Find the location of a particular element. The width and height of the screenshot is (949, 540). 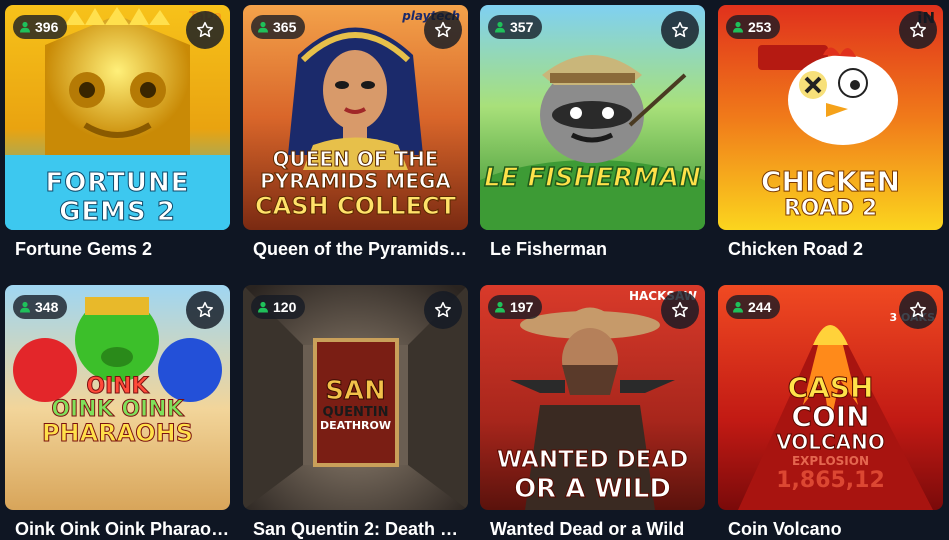

logo-line: GEMS 2 is located at coordinates (117, 212).